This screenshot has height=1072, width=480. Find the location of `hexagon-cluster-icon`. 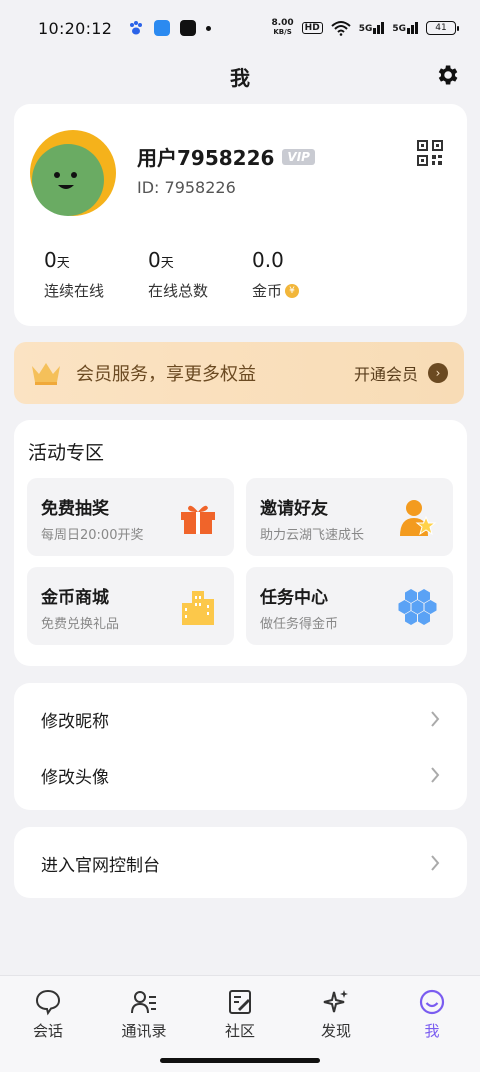

hexagon-cluster-icon is located at coordinates (417, 607).